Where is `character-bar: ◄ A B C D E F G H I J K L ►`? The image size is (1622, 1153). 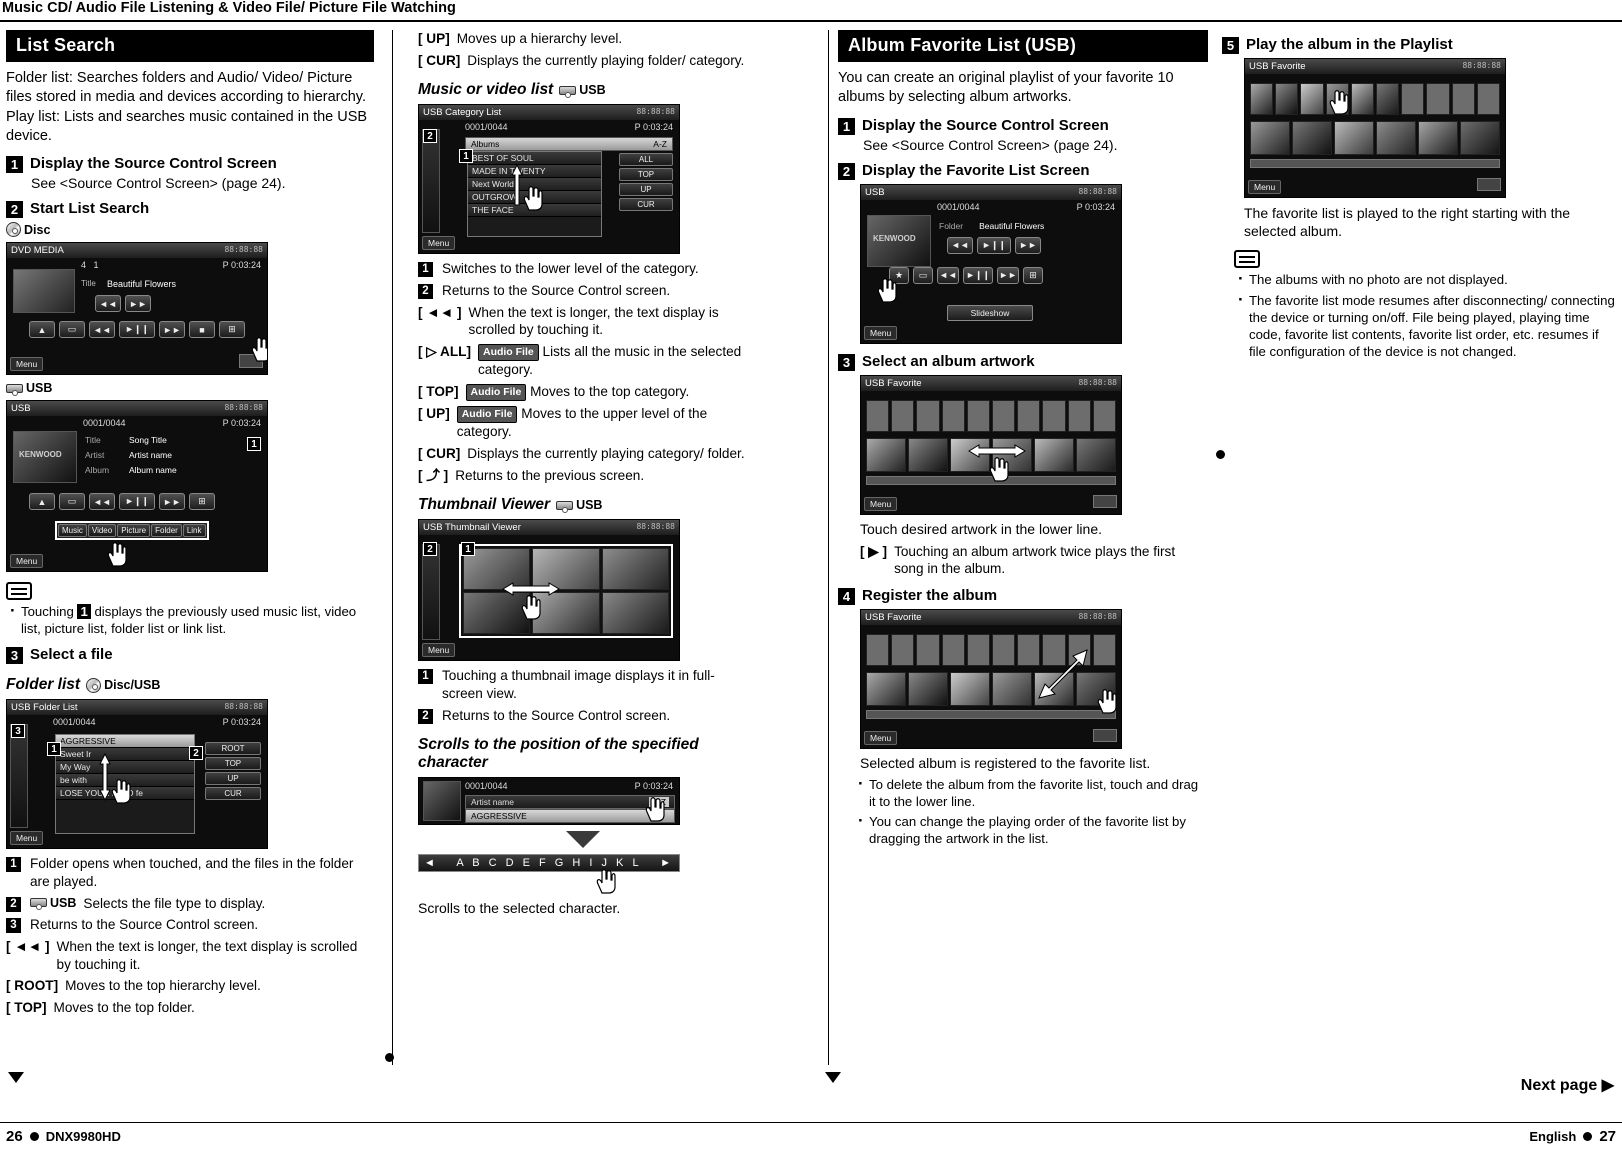
character-bar: ◄ A B C D E F G H I J K L ► is located at coordinates (549, 863).